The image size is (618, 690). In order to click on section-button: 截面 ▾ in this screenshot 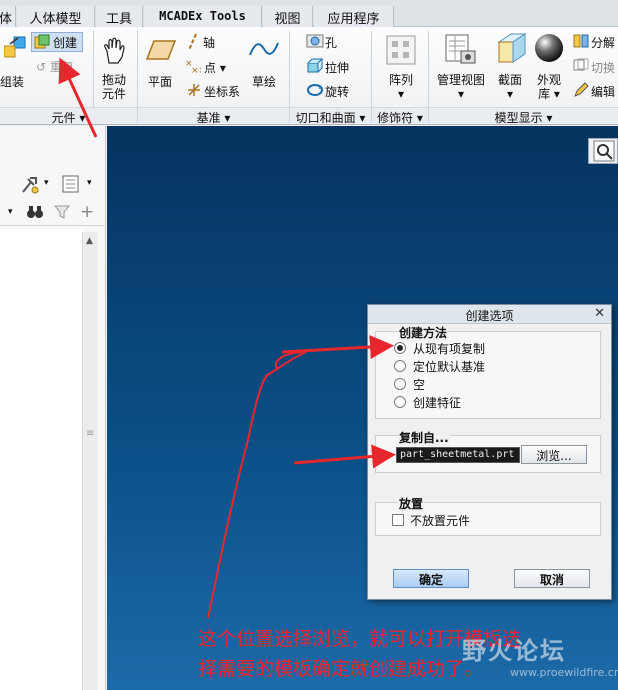, I will do `click(510, 87)`.